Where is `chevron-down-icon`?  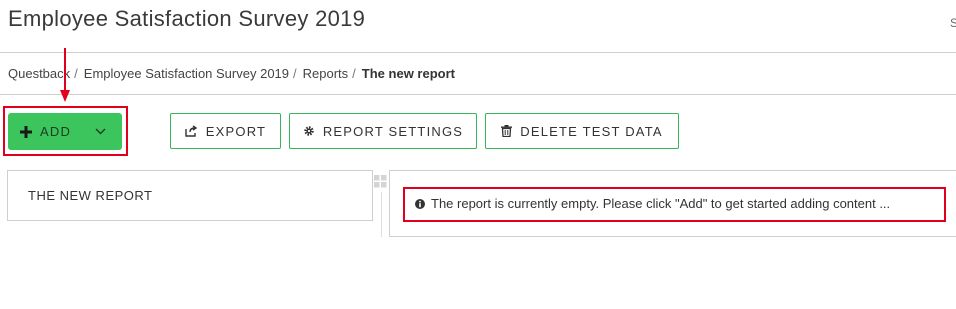
chevron-down-icon is located at coordinates (100, 131).